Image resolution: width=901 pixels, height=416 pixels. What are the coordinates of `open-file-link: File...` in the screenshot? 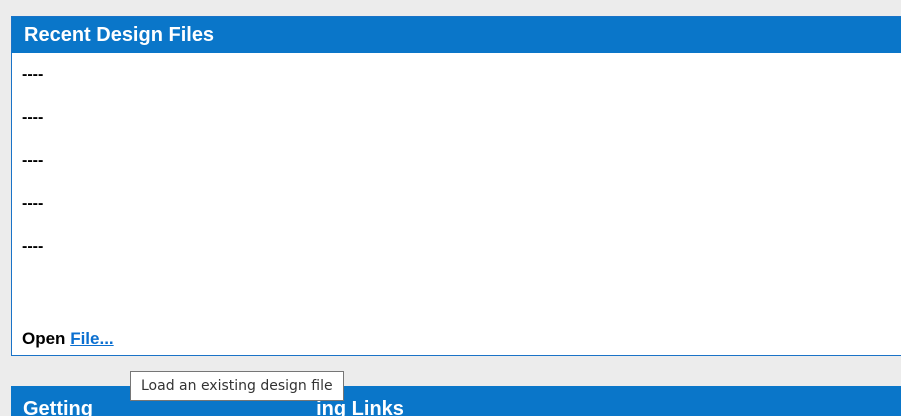 It's located at (91, 338).